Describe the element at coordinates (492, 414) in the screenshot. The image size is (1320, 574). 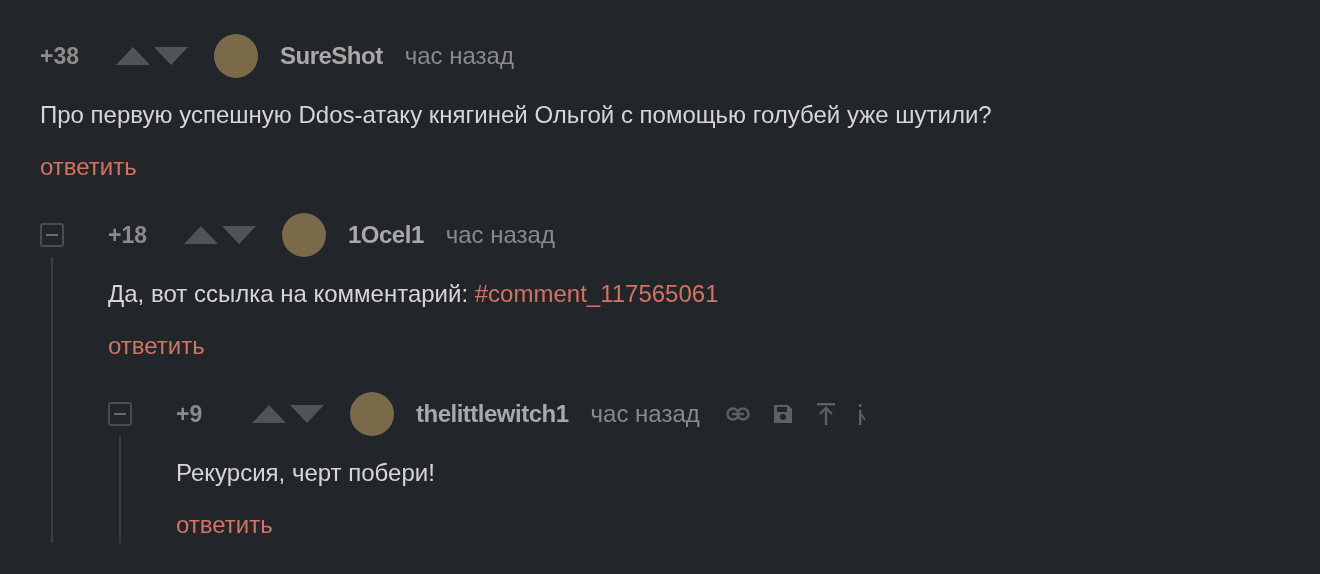
I see `username: thelittlewitch1` at that location.